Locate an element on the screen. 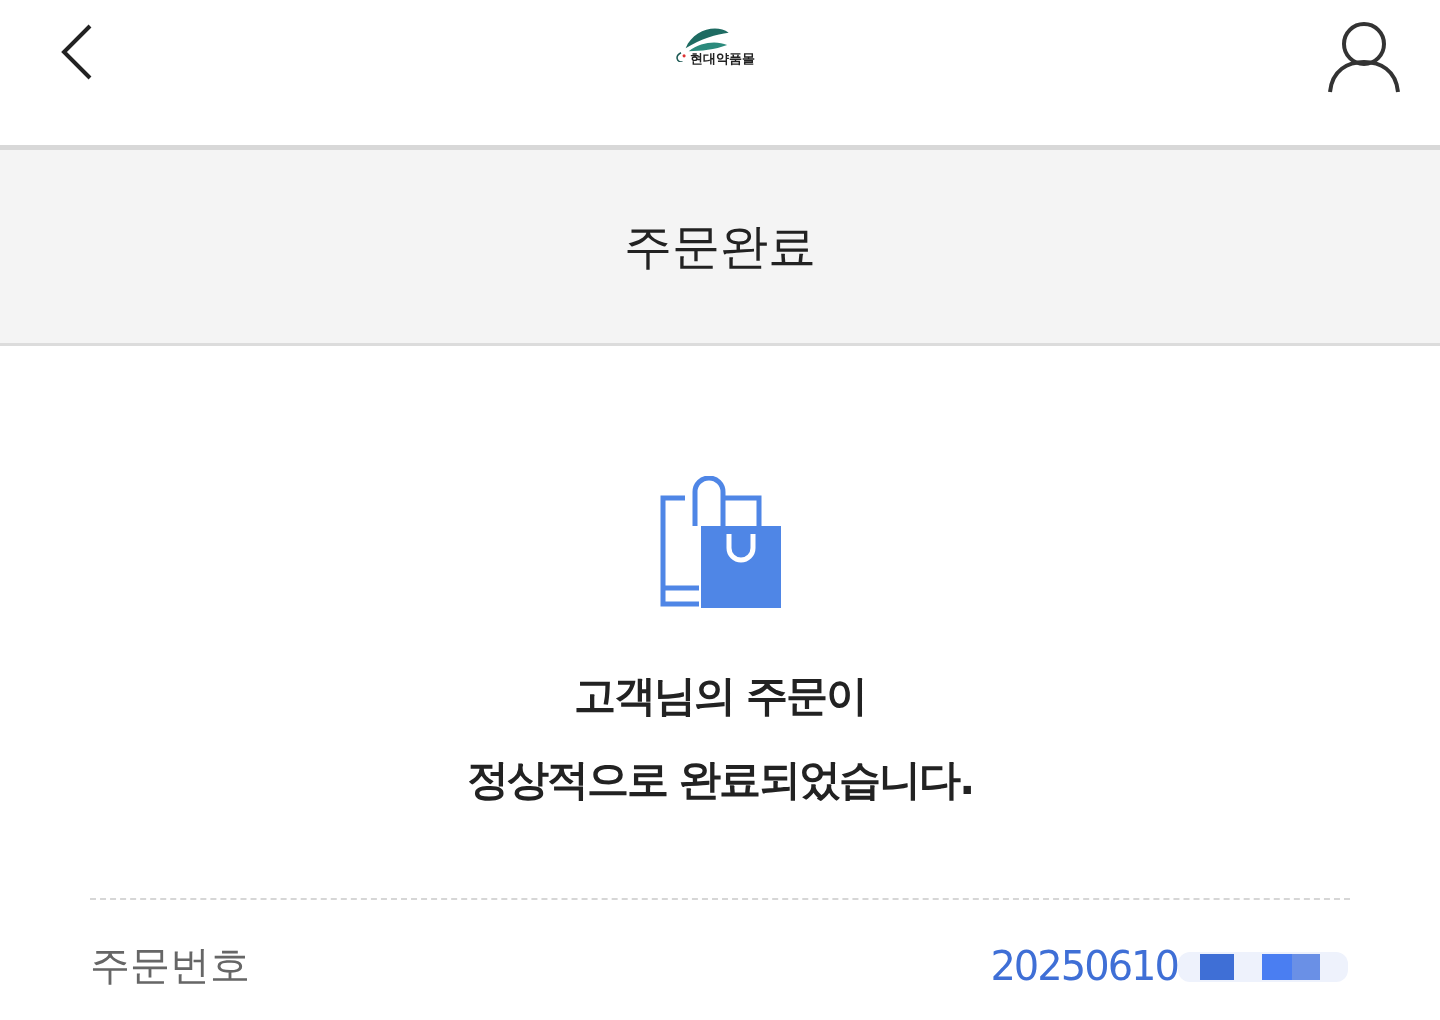 Image resolution: width=1440 pixels, height=1020 pixels. completion-message: 정상적으로 완료되었습니다. is located at coordinates (720, 780).